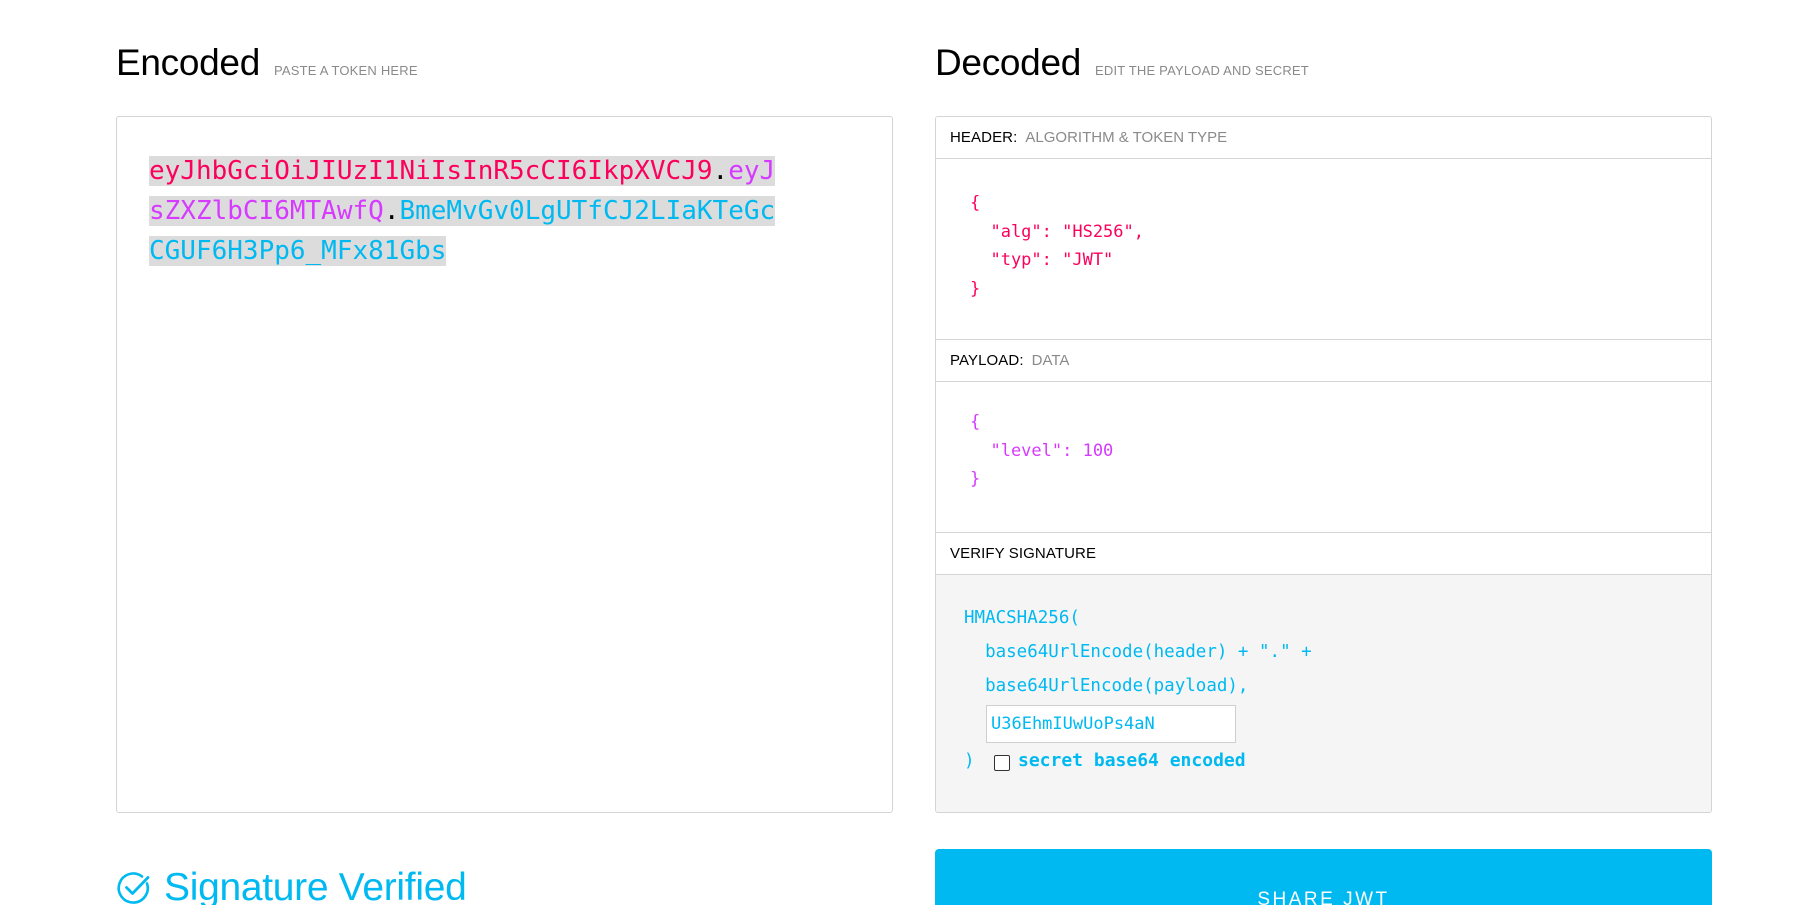 The width and height of the screenshot is (1809, 905). Describe the element at coordinates (1132, 760) in the screenshot. I see `secret-base64-label: secret base64 encoded` at that location.